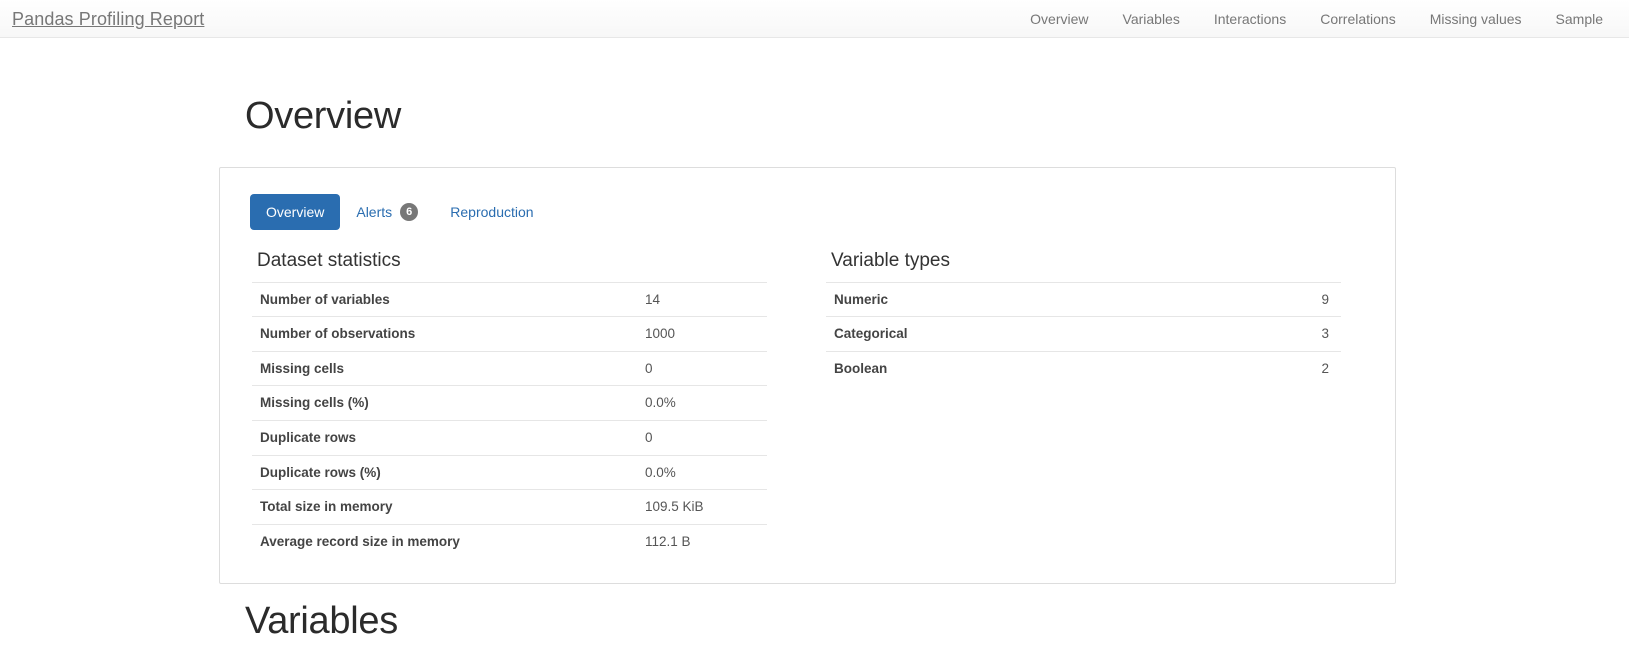 This screenshot has width=1629, height=653. What do you see at coordinates (871, 334) in the screenshot?
I see `type-label: Categorical` at bounding box center [871, 334].